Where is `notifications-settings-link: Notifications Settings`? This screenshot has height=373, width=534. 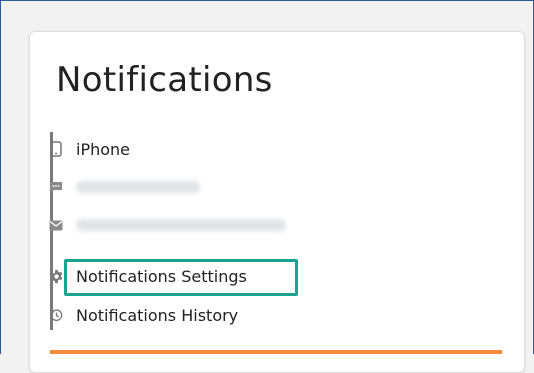
notifications-settings-link: Notifications Settings is located at coordinates (147, 276).